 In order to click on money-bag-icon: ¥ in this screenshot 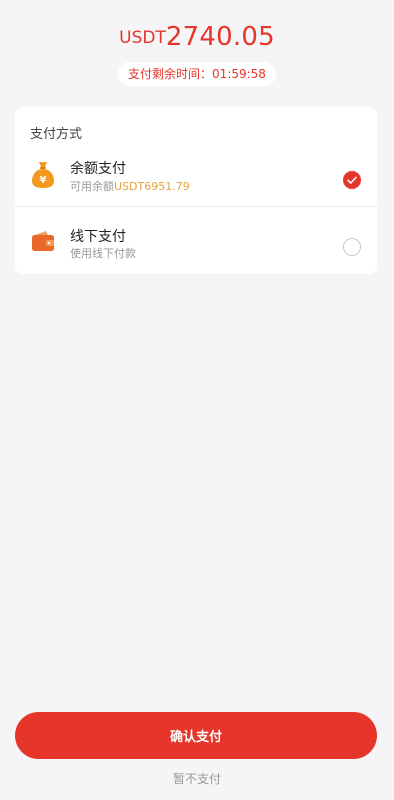, I will do `click(43, 175)`.